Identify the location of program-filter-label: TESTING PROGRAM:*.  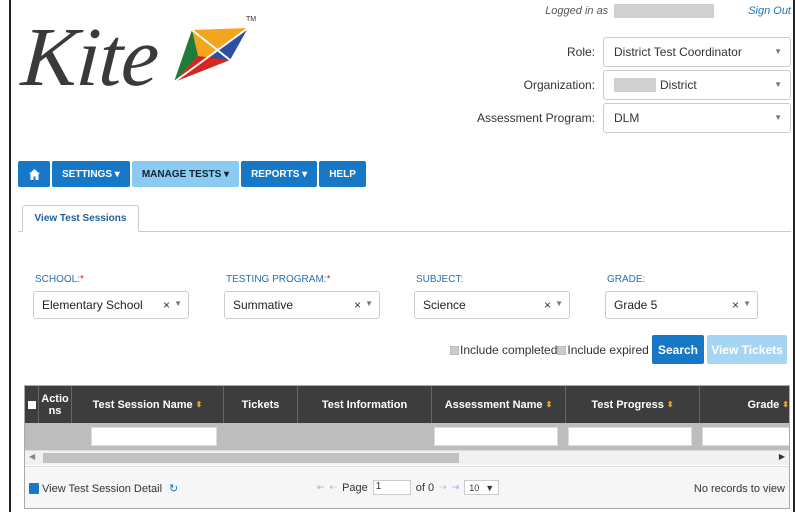
(278, 279).